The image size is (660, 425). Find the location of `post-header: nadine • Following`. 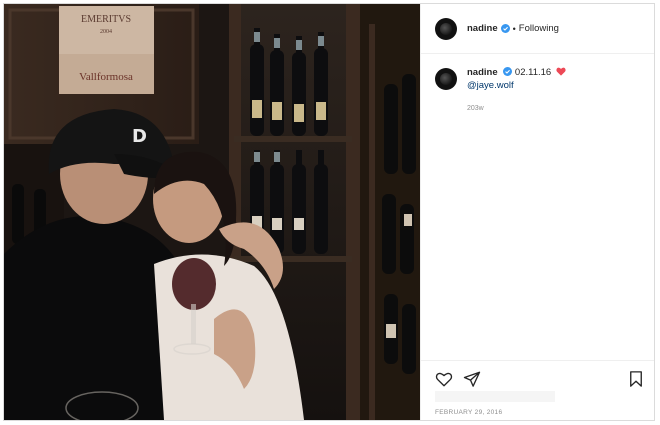

post-header: nadine • Following is located at coordinates (537, 29).